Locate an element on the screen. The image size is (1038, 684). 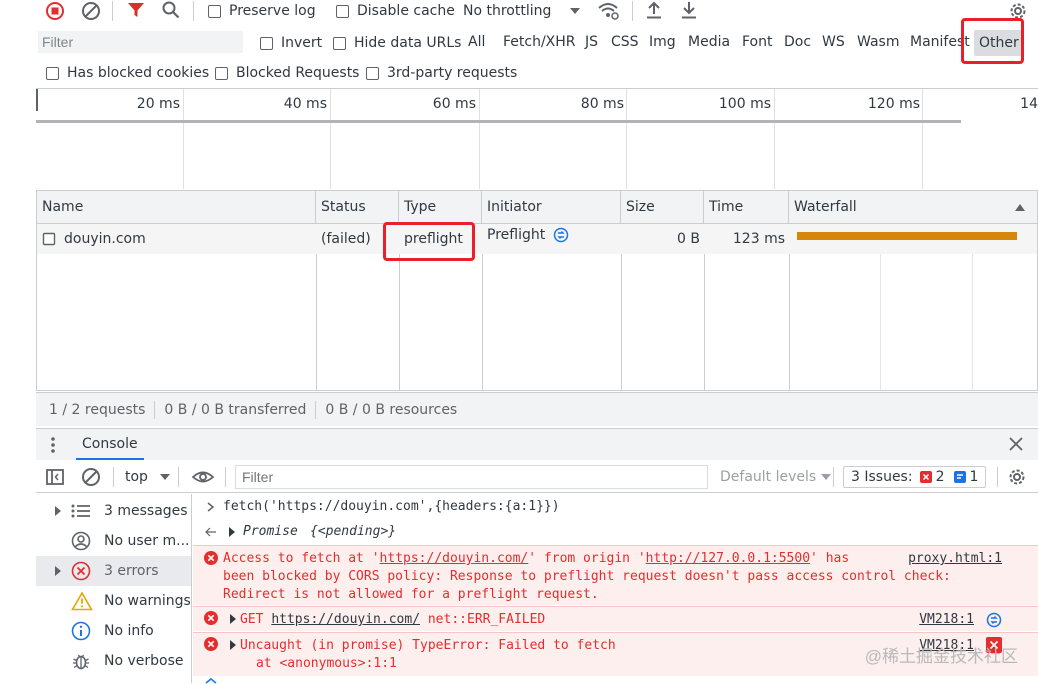
request-url-link: https://douyin.com/ is located at coordinates (345, 619).